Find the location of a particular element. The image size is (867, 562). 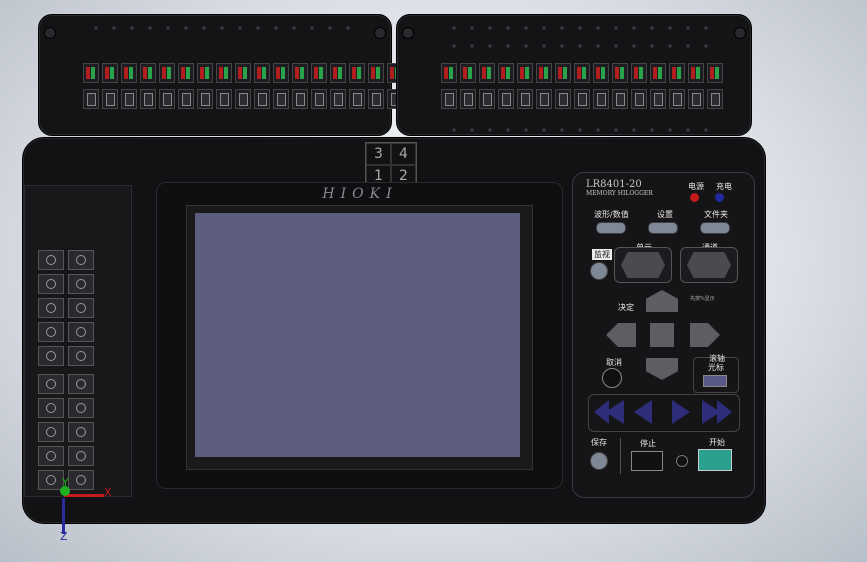

file-button is located at coordinates (715, 228).